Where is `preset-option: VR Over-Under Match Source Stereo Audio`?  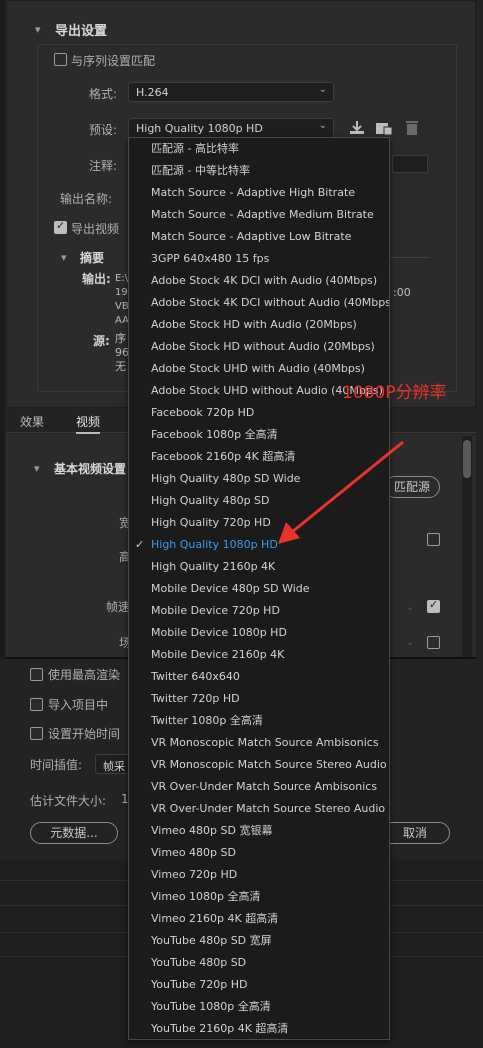
preset-option: VR Over-Under Match Source Stereo Audio is located at coordinates (259, 809).